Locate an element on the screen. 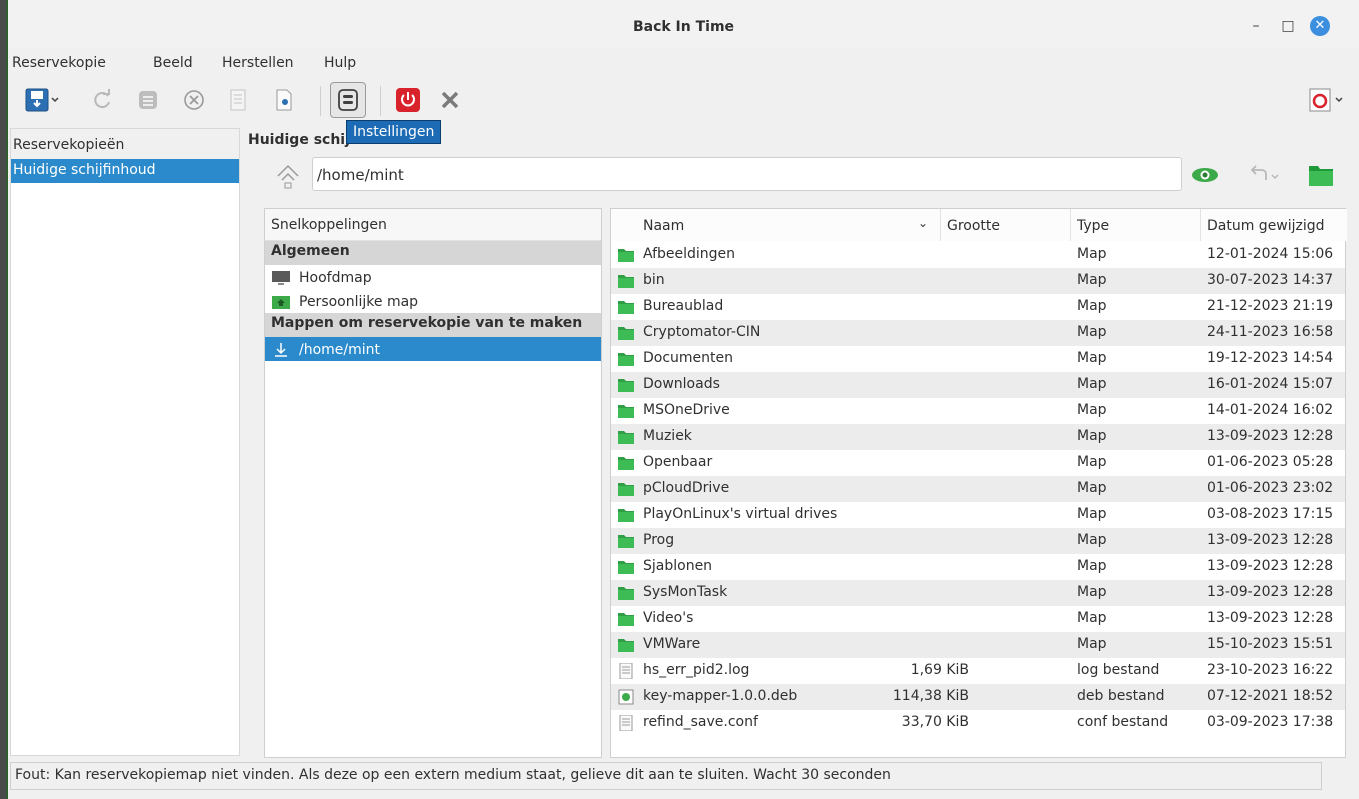  shutdown-button is located at coordinates (408, 100).